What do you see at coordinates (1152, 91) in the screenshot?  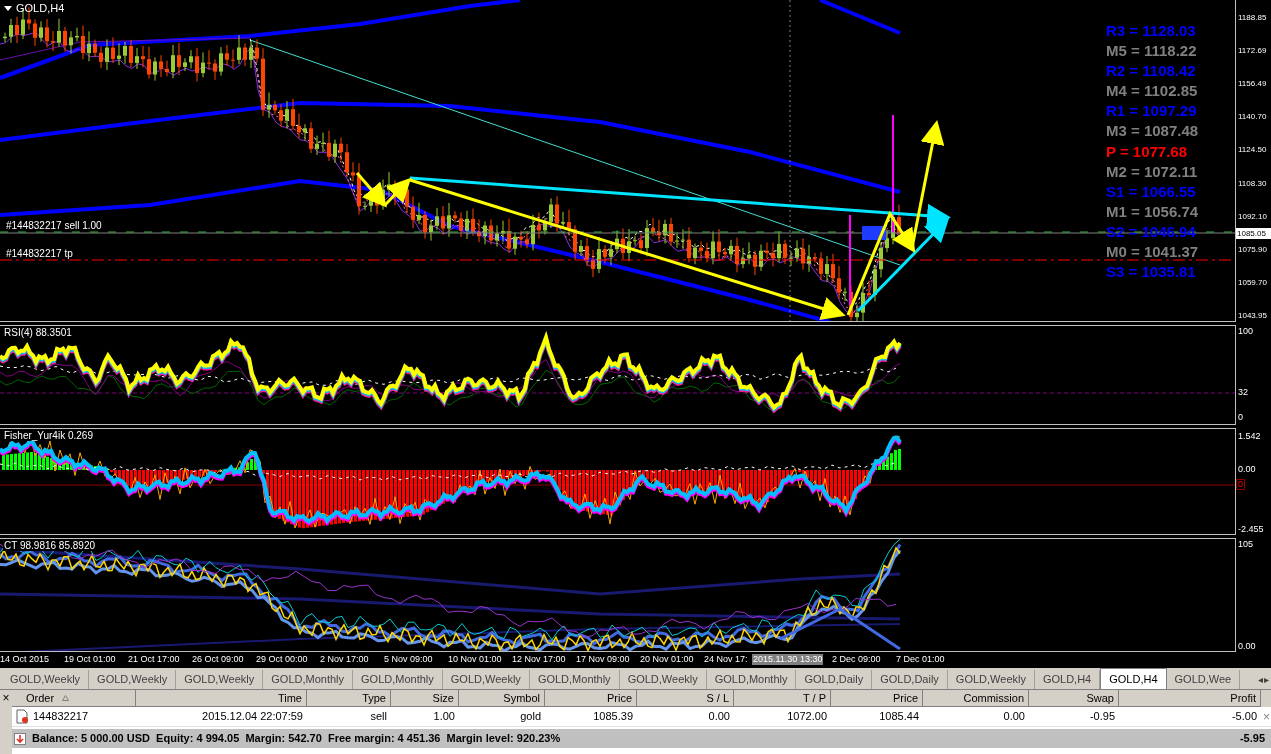 I see `pivot-level-label: M4 = 1102.85` at bounding box center [1152, 91].